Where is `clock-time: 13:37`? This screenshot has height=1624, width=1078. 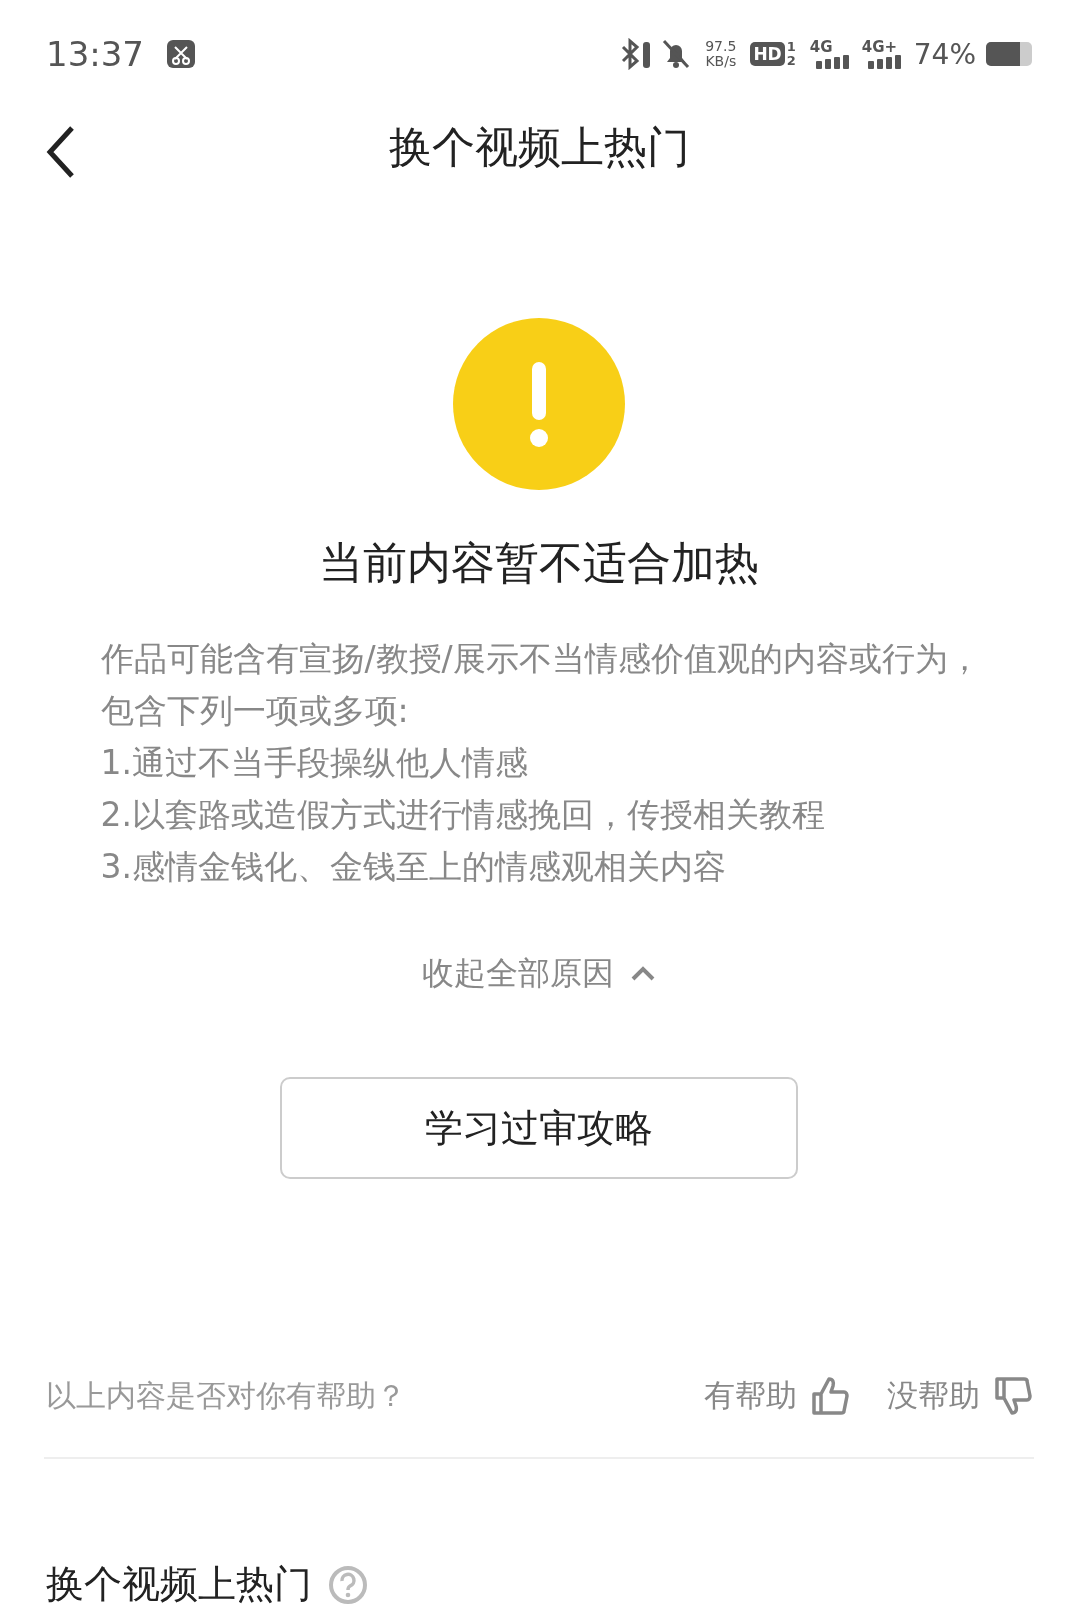
clock-time: 13:37 is located at coordinates (95, 54).